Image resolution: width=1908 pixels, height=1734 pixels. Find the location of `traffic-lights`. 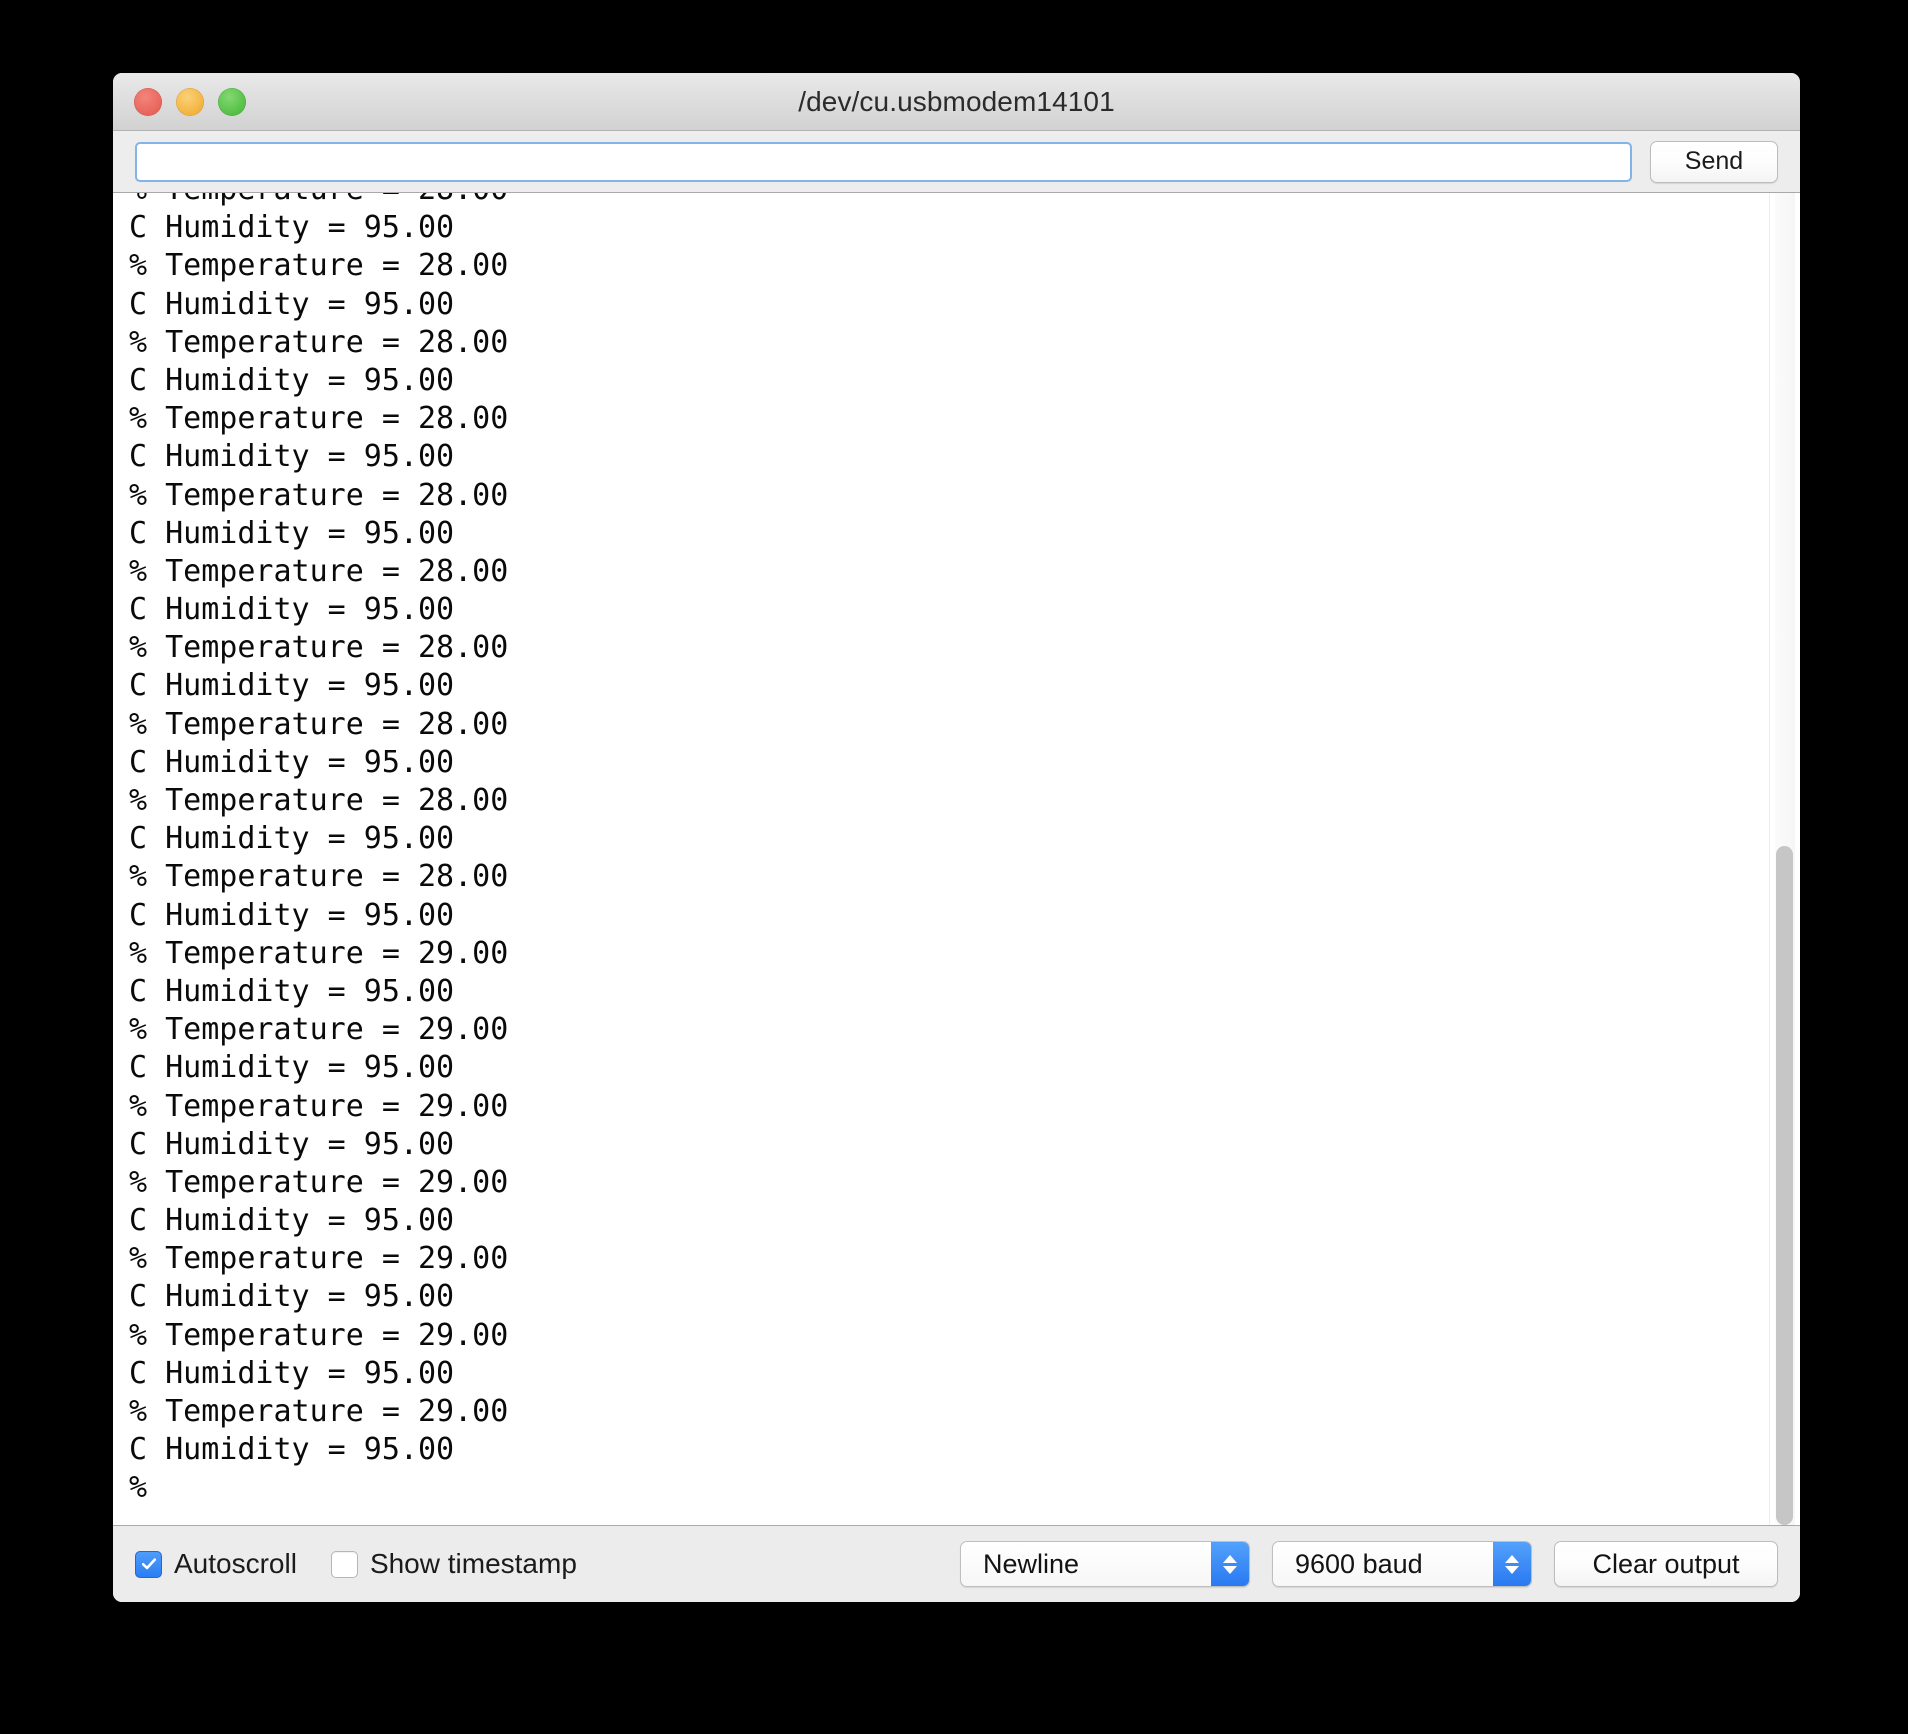

traffic-lights is located at coordinates (190, 101).